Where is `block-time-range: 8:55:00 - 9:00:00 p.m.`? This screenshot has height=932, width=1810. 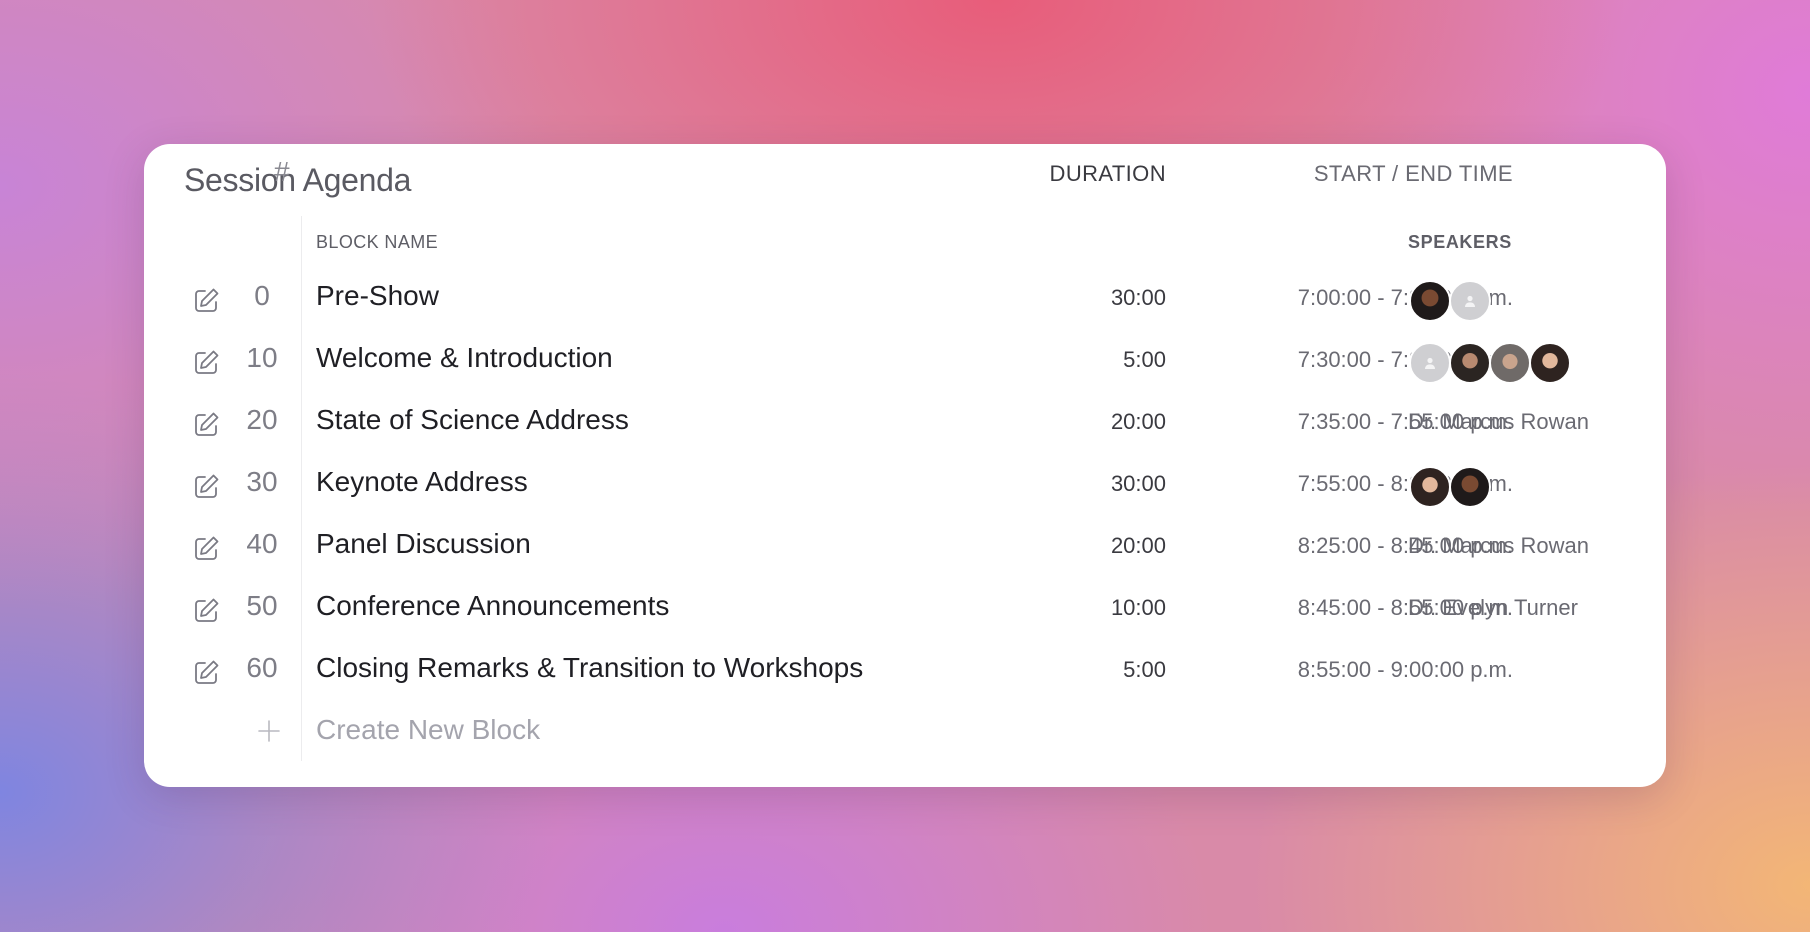
block-time-range: 8:55:00 - 9:00:00 p.m. is located at coordinates (1405, 669).